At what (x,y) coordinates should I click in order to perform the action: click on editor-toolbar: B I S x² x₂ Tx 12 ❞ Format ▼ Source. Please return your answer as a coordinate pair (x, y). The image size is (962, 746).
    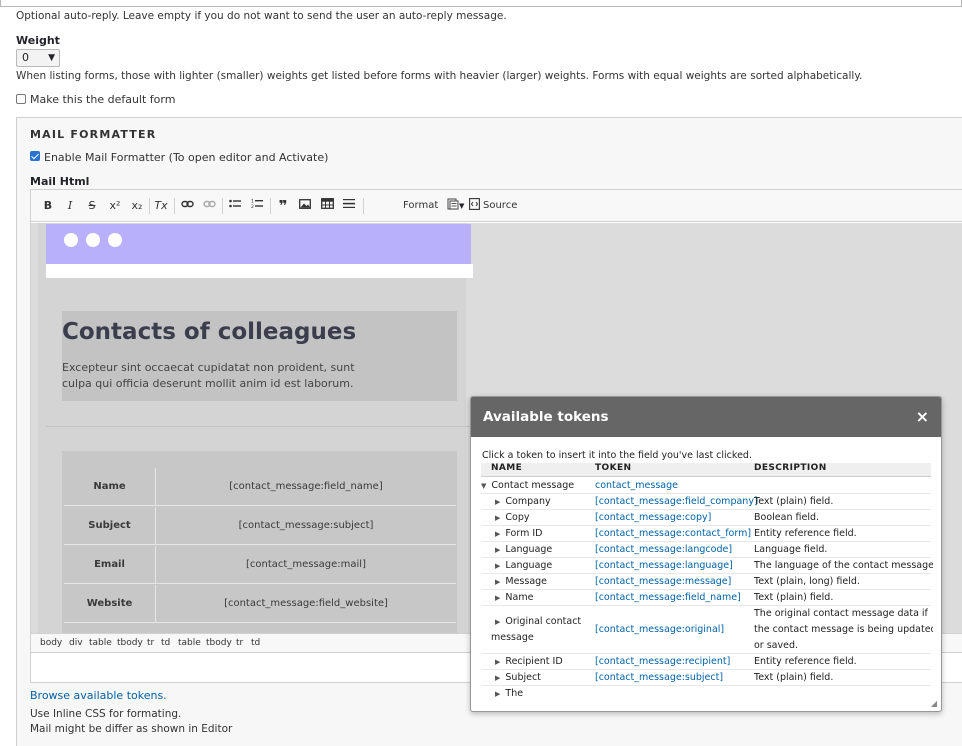
    Looking at the image, I should click on (496, 206).